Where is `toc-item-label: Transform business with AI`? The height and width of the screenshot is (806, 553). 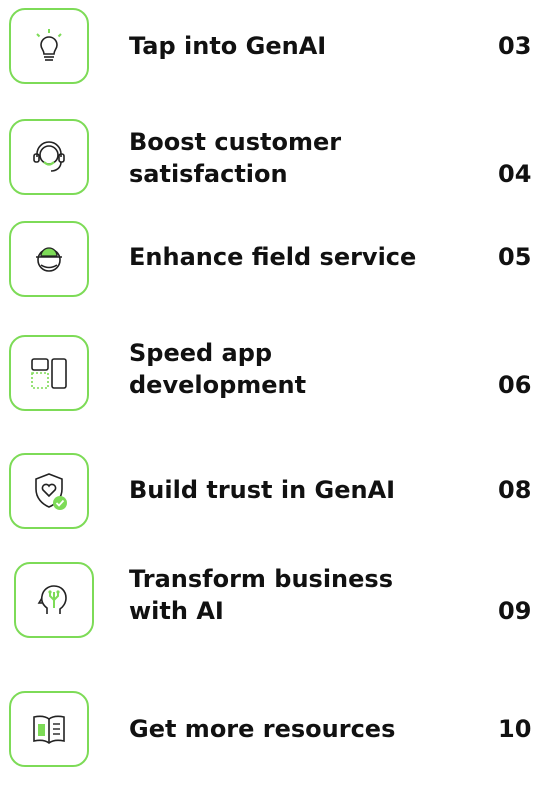
toc-item-label: Transform business with AI is located at coordinates (261, 595).